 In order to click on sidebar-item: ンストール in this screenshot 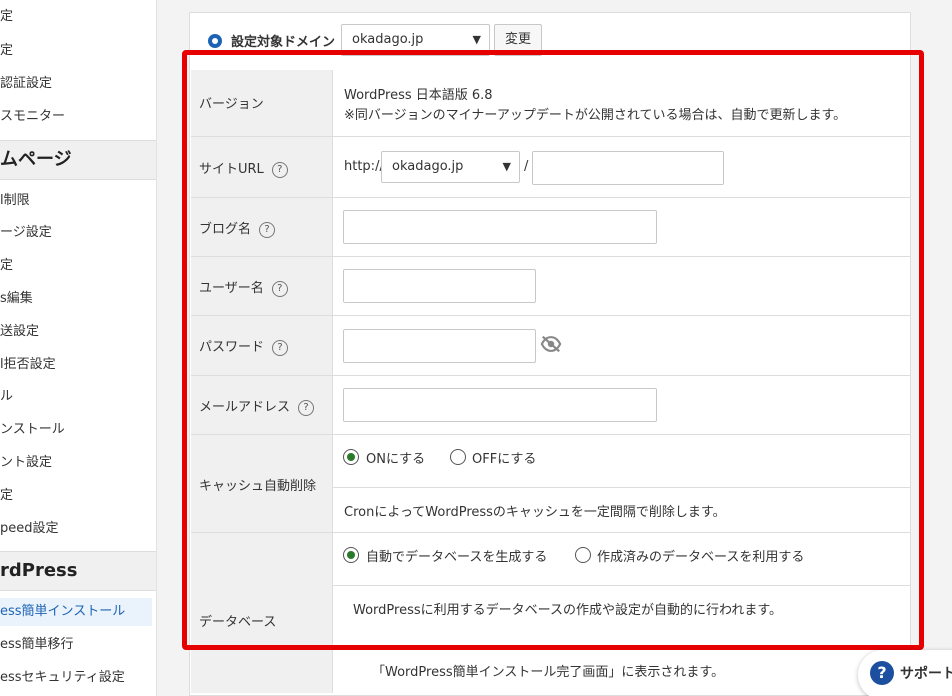, I will do `click(78, 430)`.